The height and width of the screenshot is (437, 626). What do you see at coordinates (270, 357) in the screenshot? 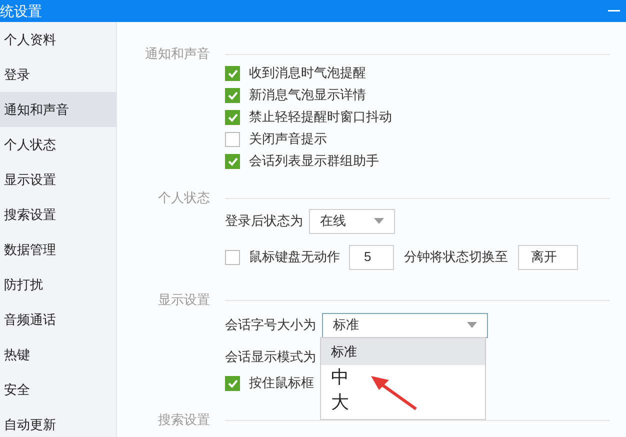
I see `field-label: 会话显示模式为` at bounding box center [270, 357].